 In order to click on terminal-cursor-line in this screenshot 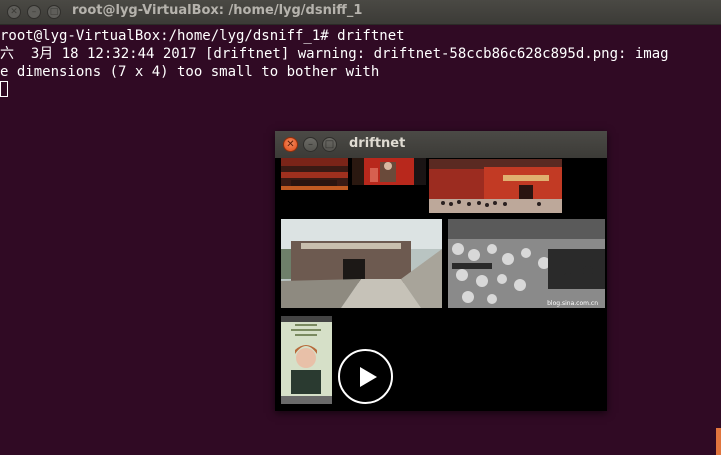, I will do `click(360, 90)`.